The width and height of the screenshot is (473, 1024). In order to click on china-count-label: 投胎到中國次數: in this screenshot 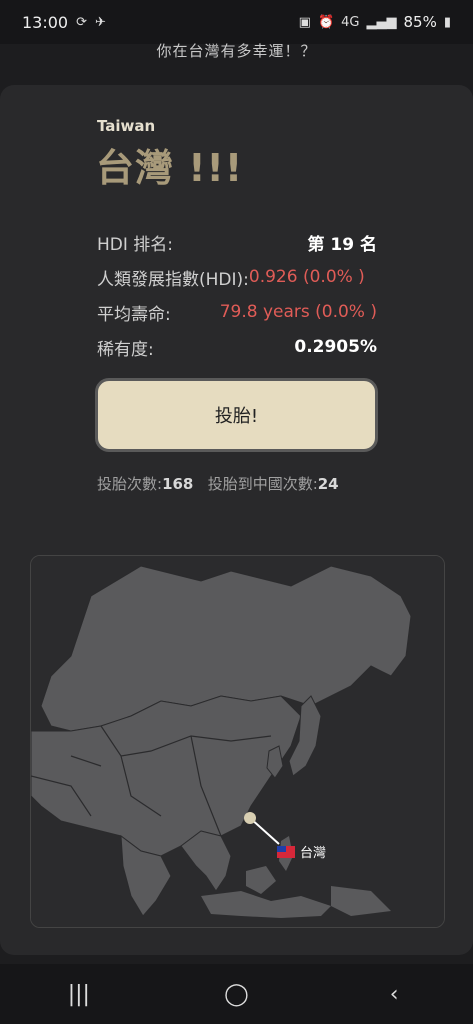, I will do `click(262, 484)`.